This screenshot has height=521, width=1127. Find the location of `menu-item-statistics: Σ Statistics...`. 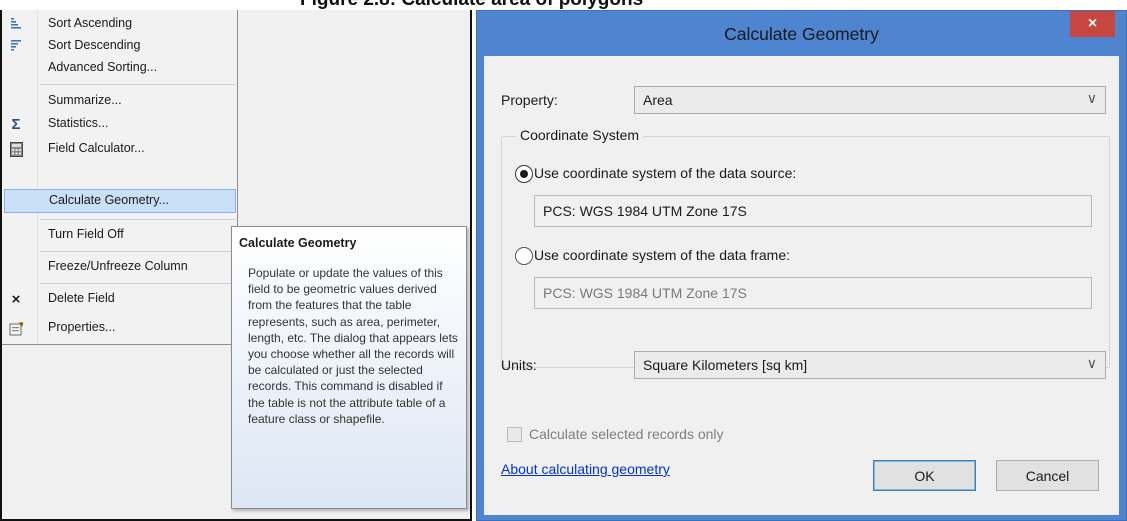

menu-item-statistics: Σ Statistics... is located at coordinates (120, 124).